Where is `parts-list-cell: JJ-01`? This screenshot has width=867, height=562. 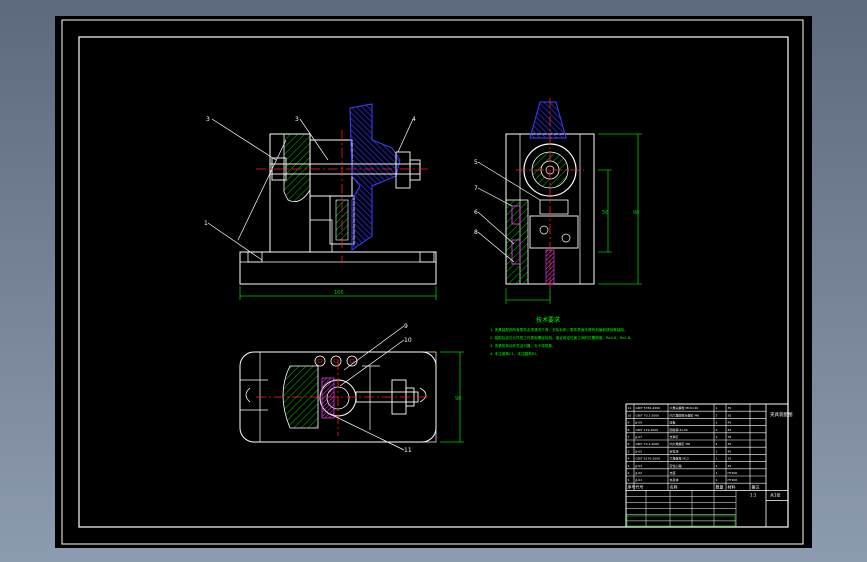
parts-list-cell: JJ-01 is located at coordinates (639, 480).